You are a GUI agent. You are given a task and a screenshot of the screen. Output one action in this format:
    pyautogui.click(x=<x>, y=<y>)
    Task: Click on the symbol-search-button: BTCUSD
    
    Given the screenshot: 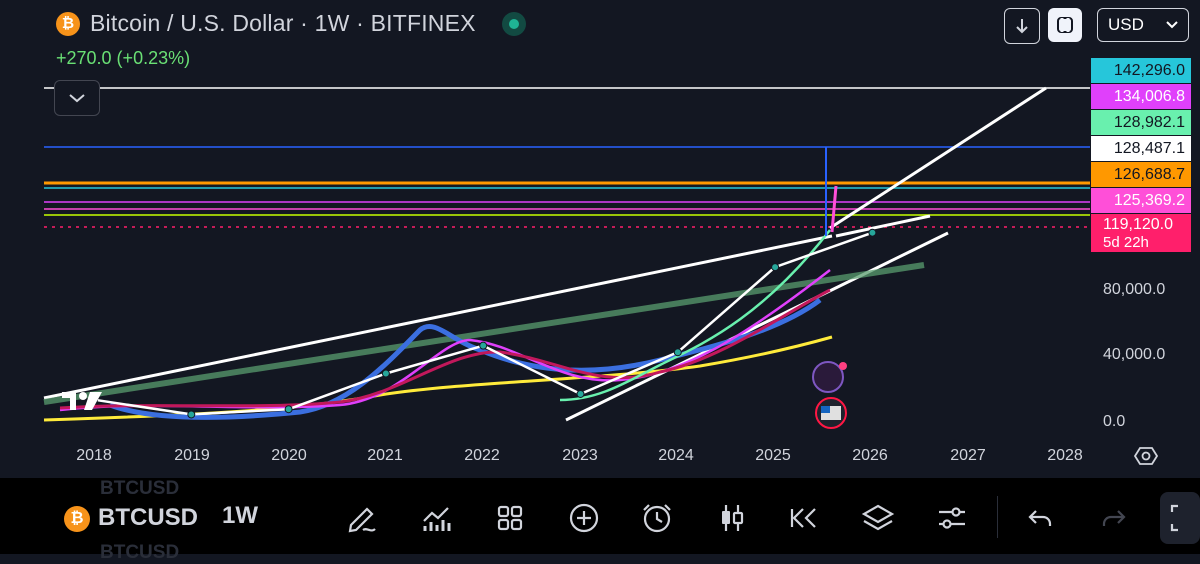 What is the action you would take?
    pyautogui.click(x=148, y=518)
    